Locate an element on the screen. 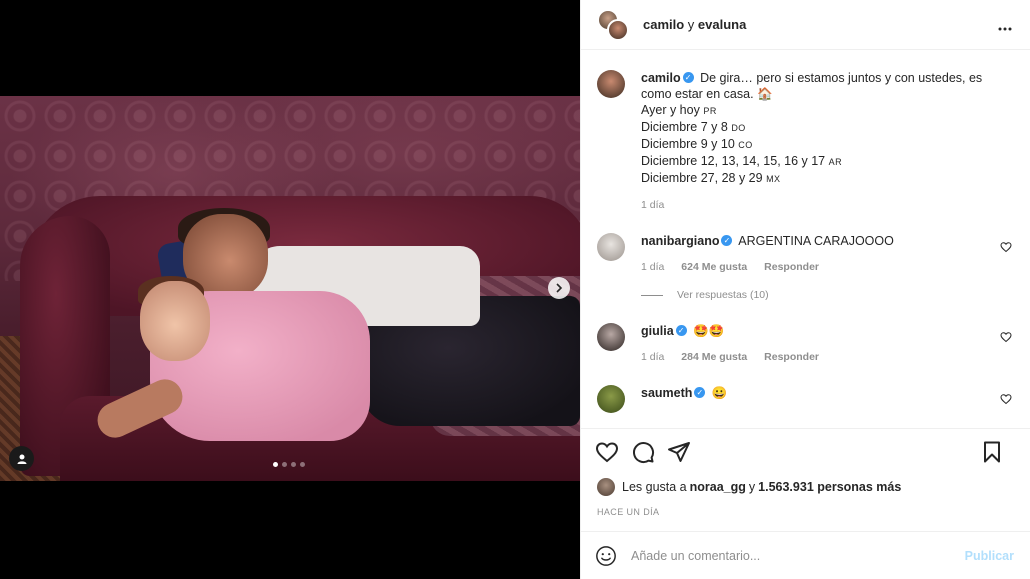 Image resolution: width=1030 pixels, height=579 pixels. post-header: camilo y evaluna is located at coordinates (805, 25).